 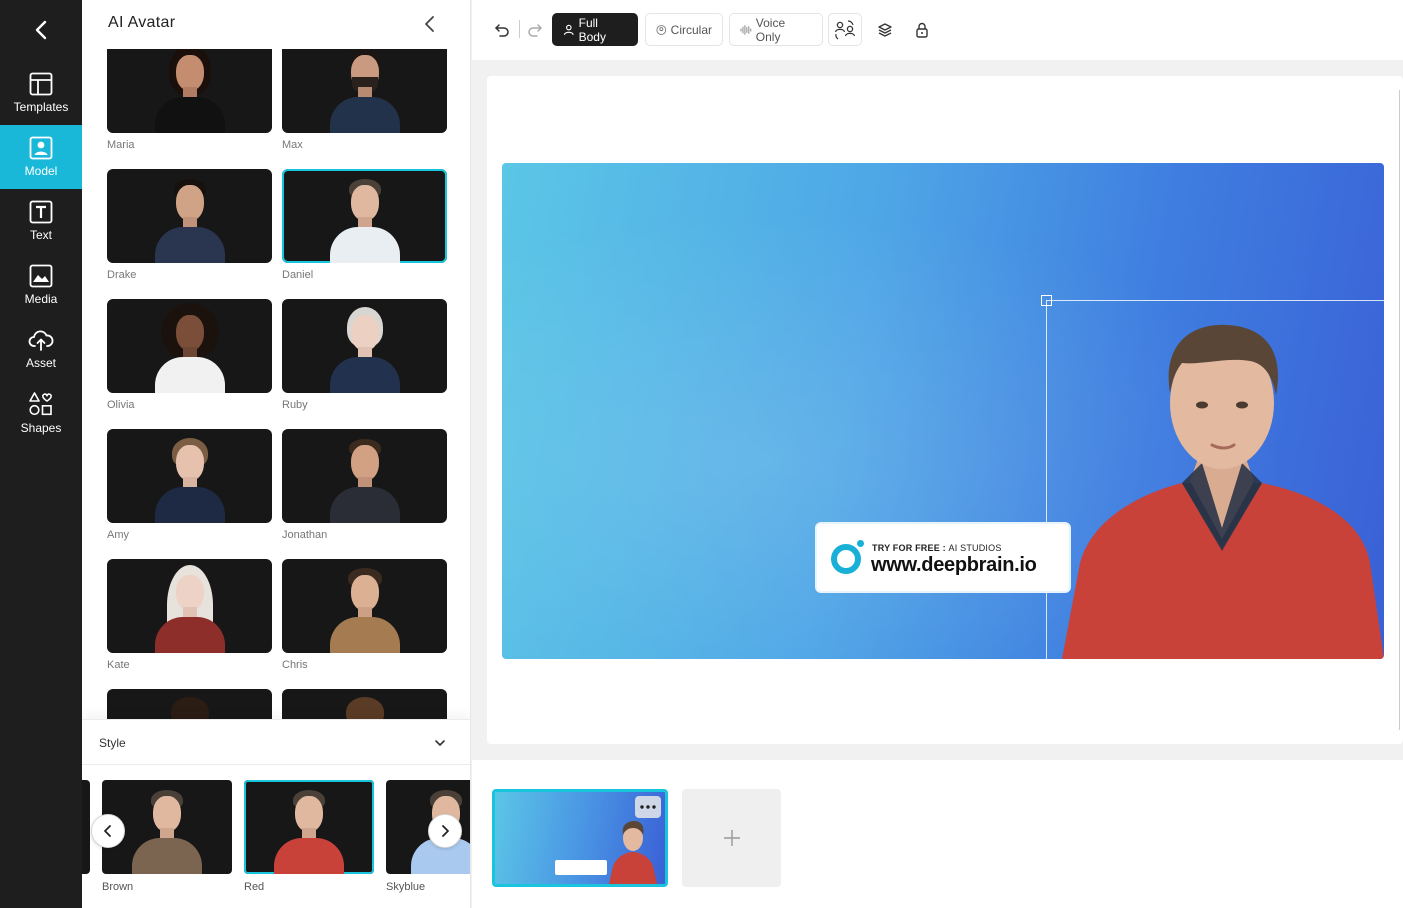 I want to click on slide-thumbnail, so click(x=580, y=838).